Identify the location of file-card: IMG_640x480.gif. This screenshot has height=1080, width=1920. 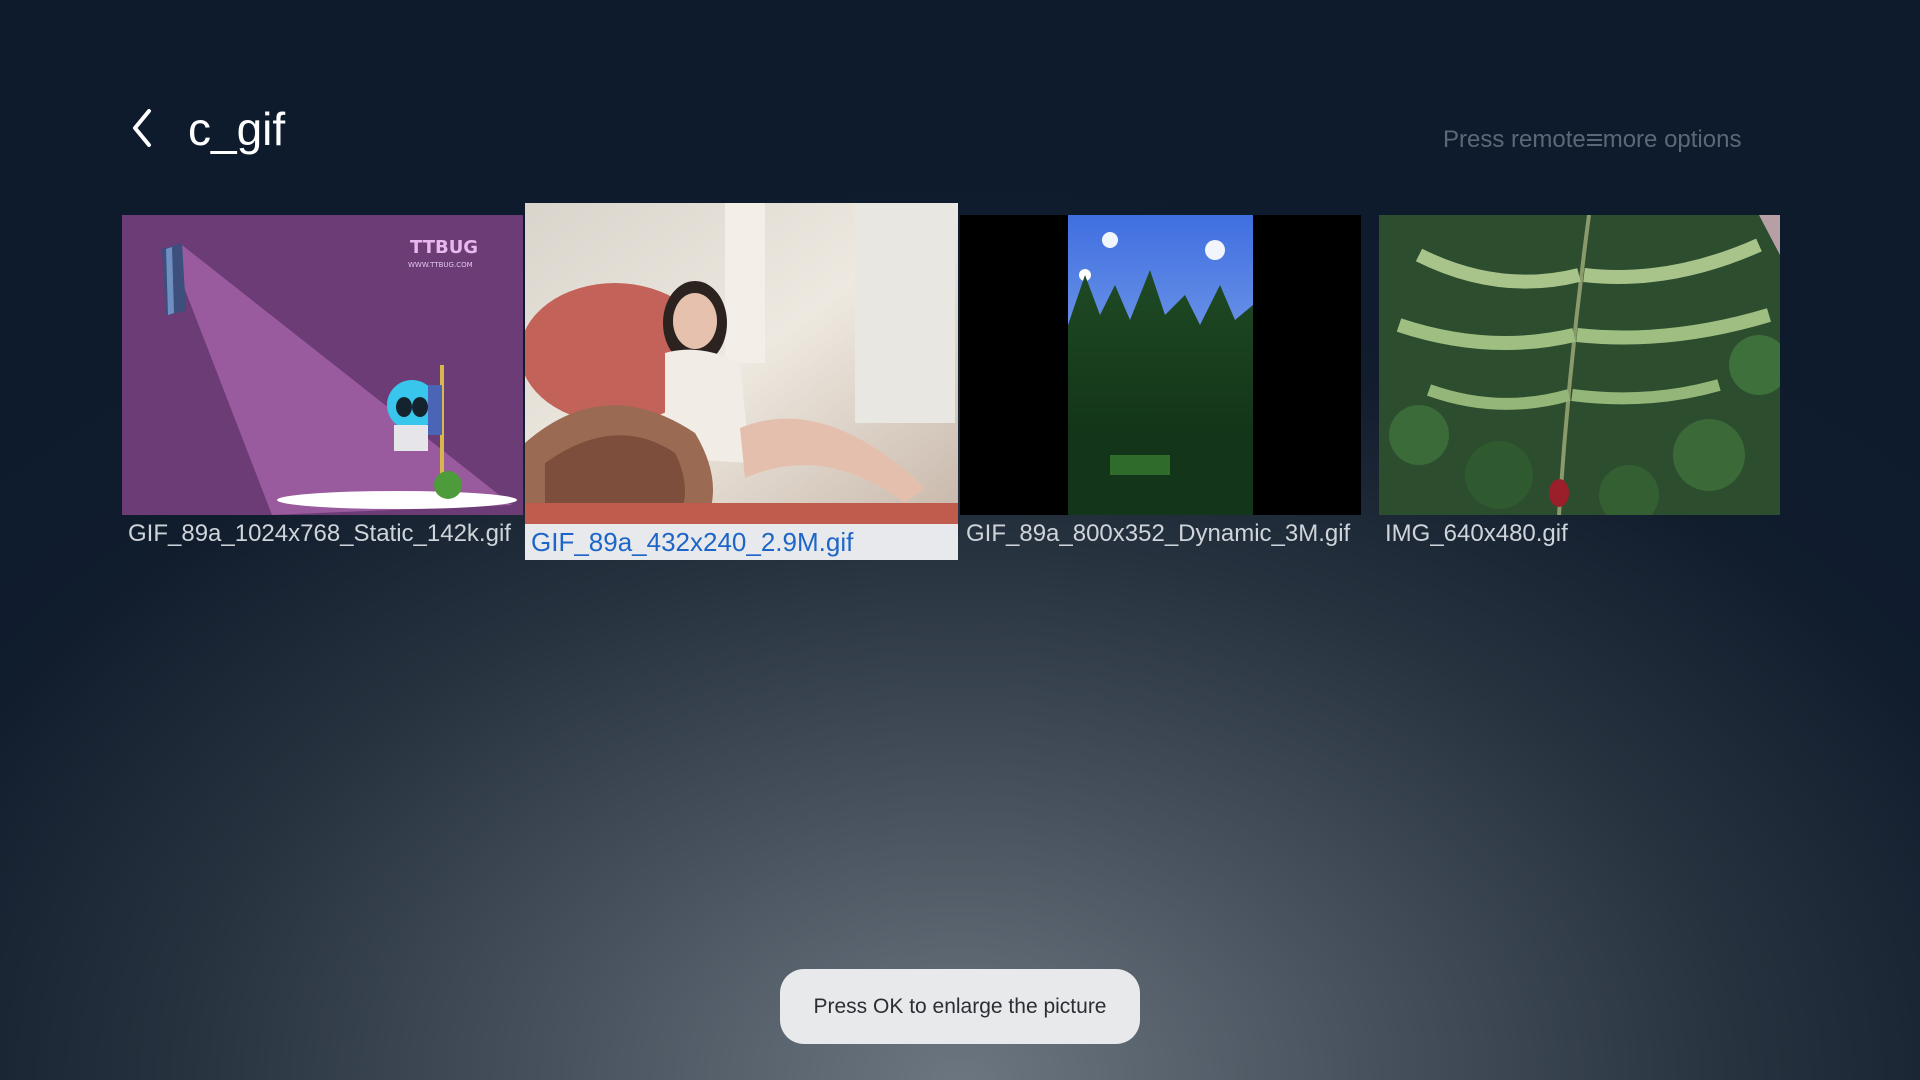
(1579, 385).